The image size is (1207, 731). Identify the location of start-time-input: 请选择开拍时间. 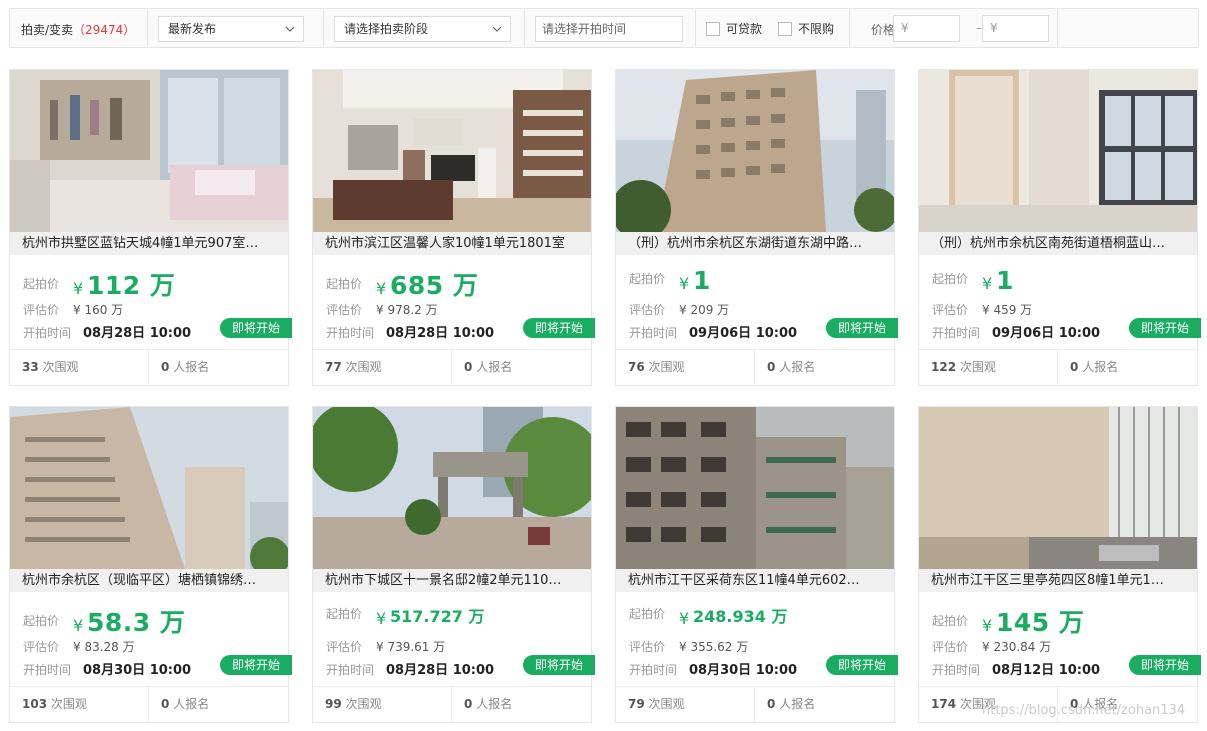
(609, 29).